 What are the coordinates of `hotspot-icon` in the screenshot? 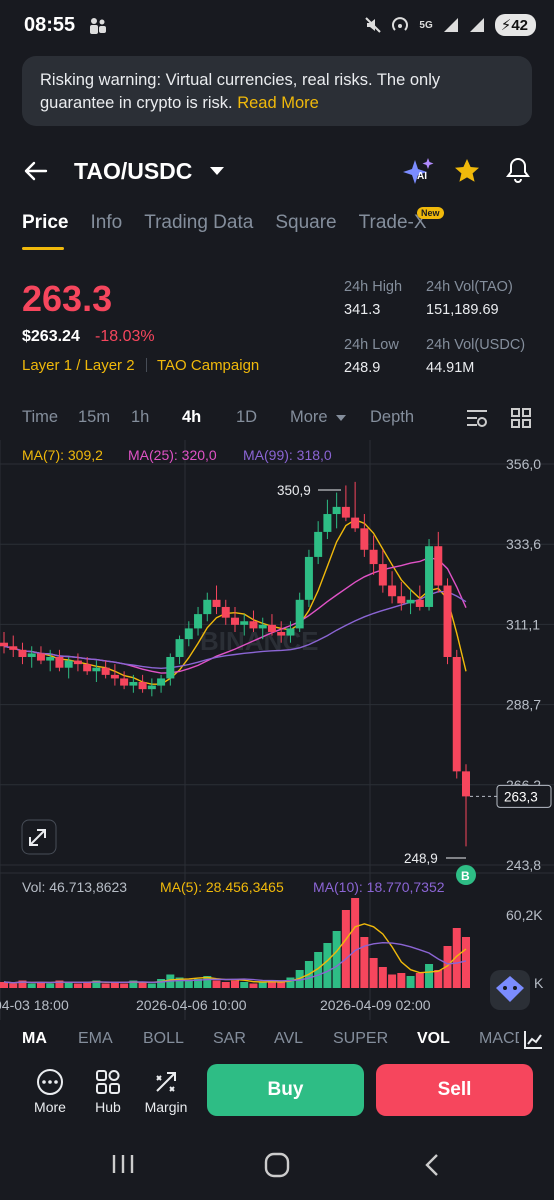 It's located at (400, 24).